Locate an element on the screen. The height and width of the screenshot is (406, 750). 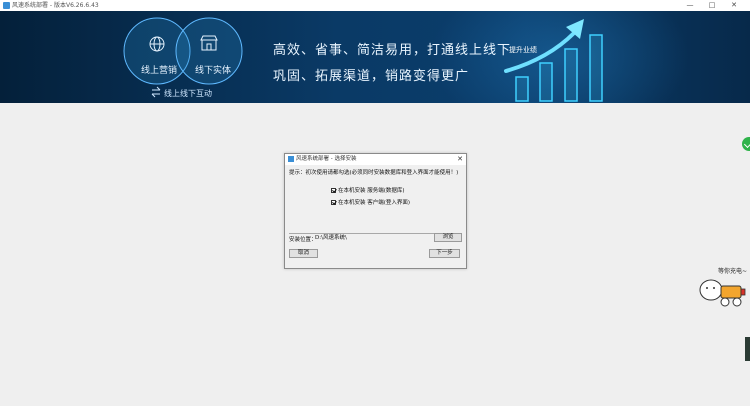
close-button: ✕ is located at coordinates (734, 5).